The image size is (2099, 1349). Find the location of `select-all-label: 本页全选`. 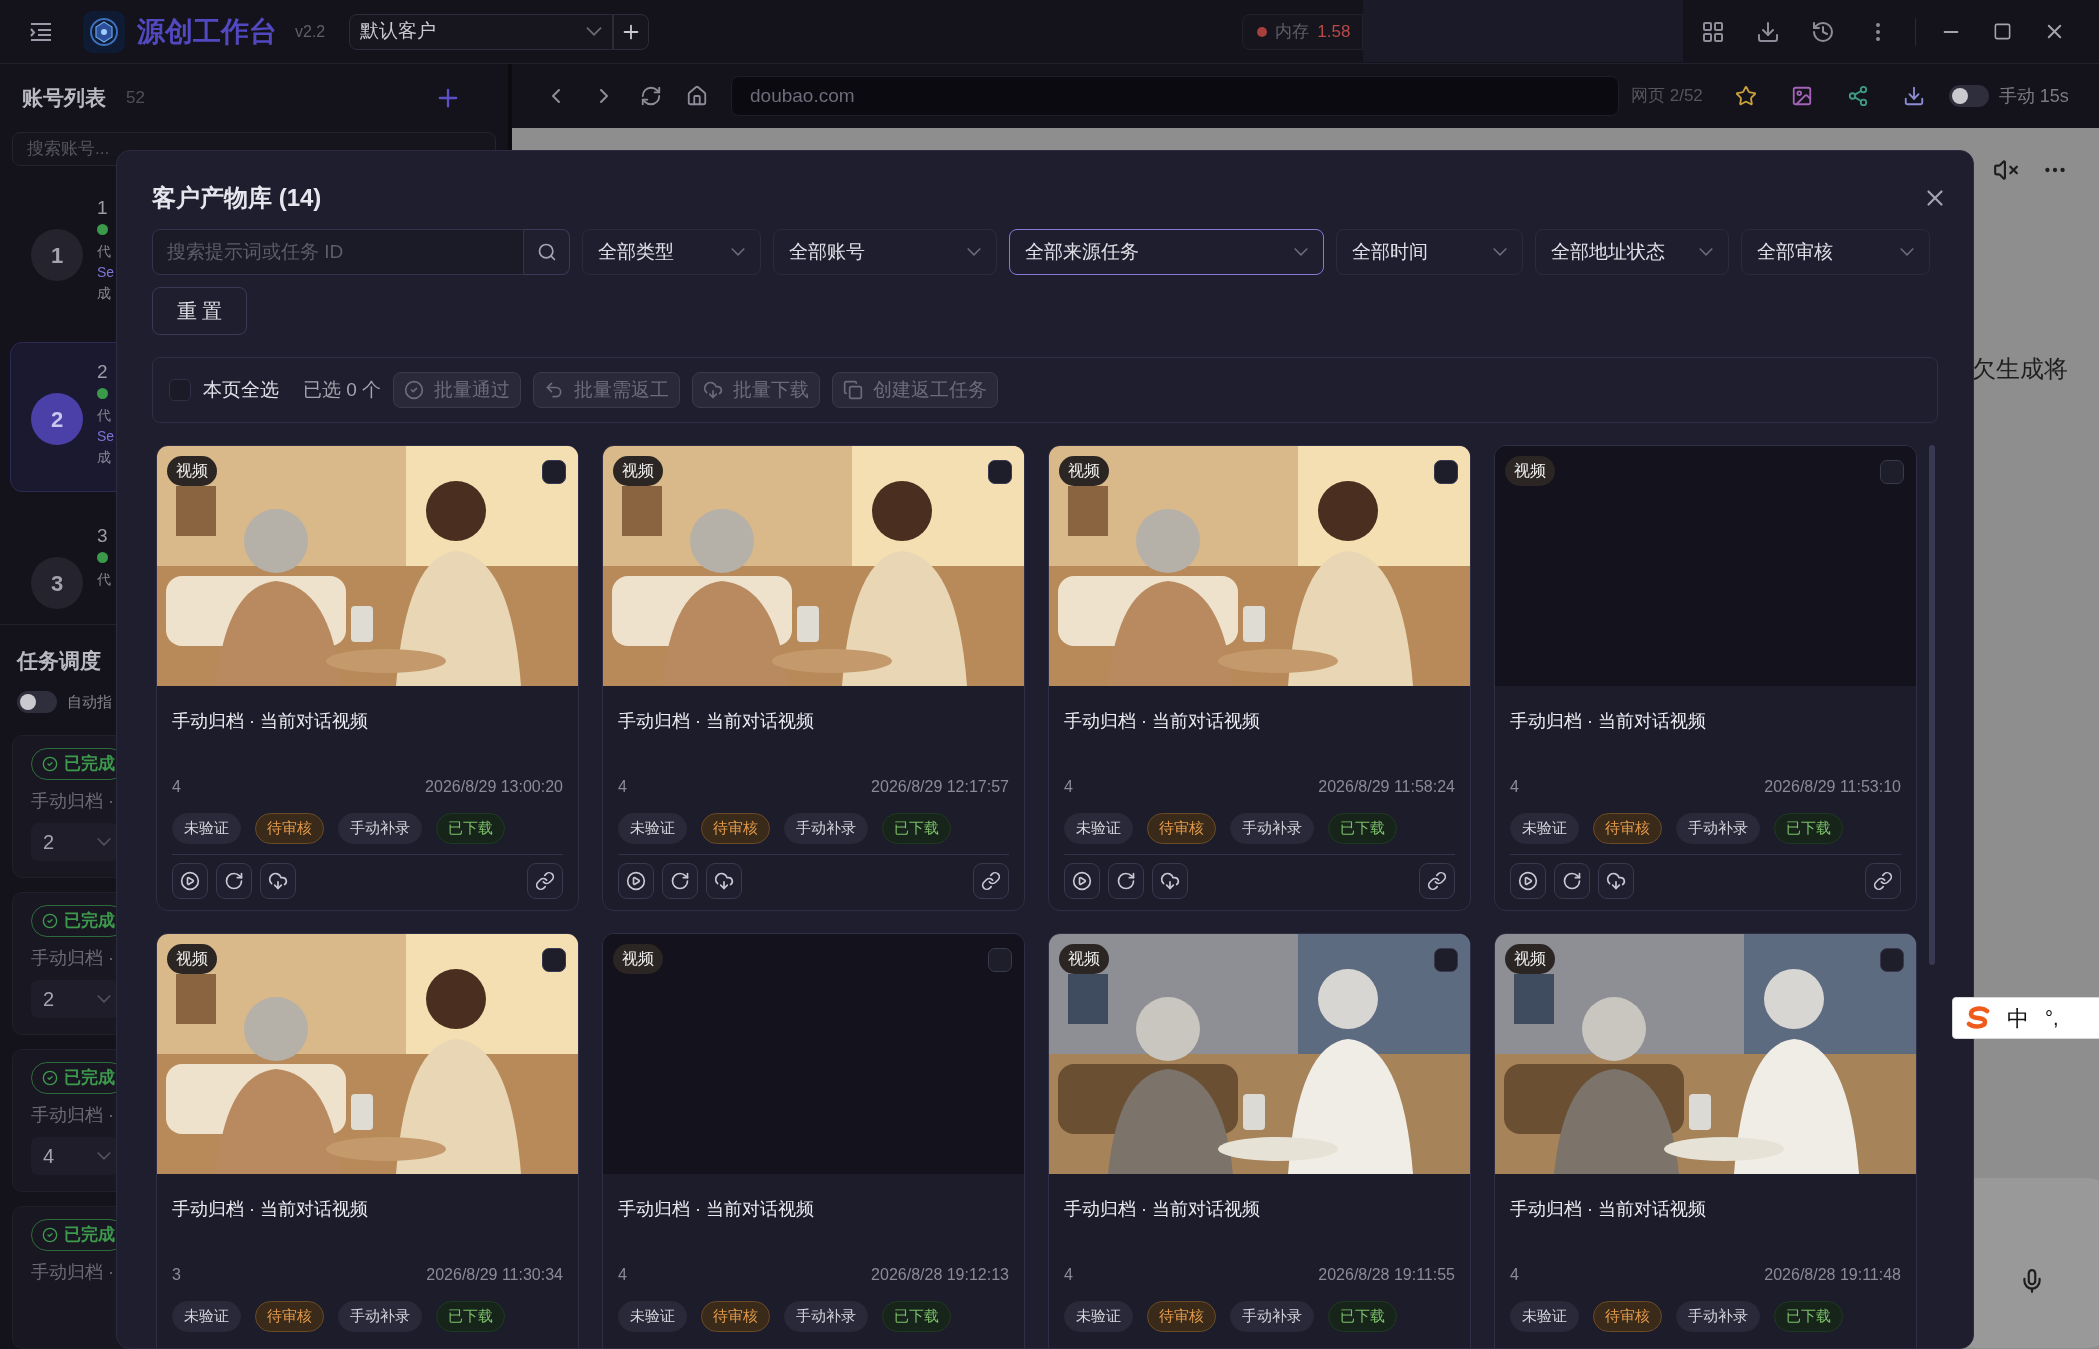

select-all-label: 本页全选 is located at coordinates (241, 389).